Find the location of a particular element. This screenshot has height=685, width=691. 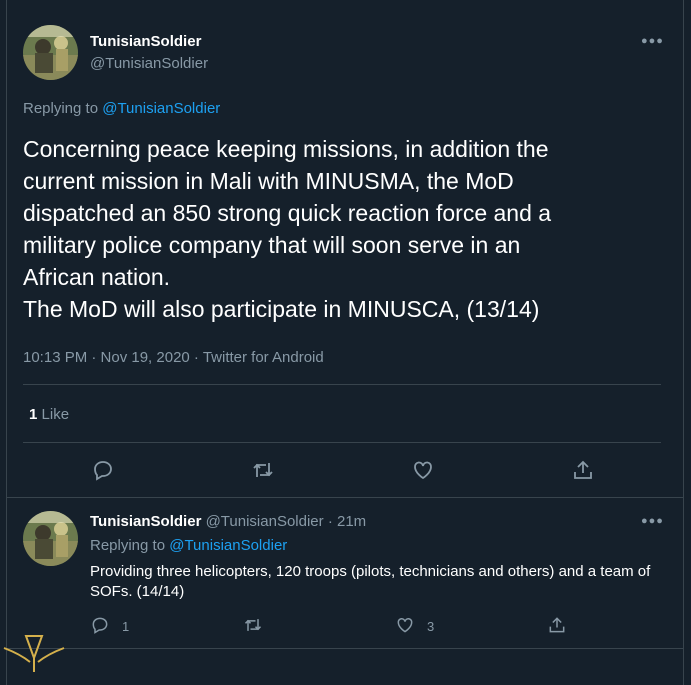

reply-time: · 21m is located at coordinates (347, 521).